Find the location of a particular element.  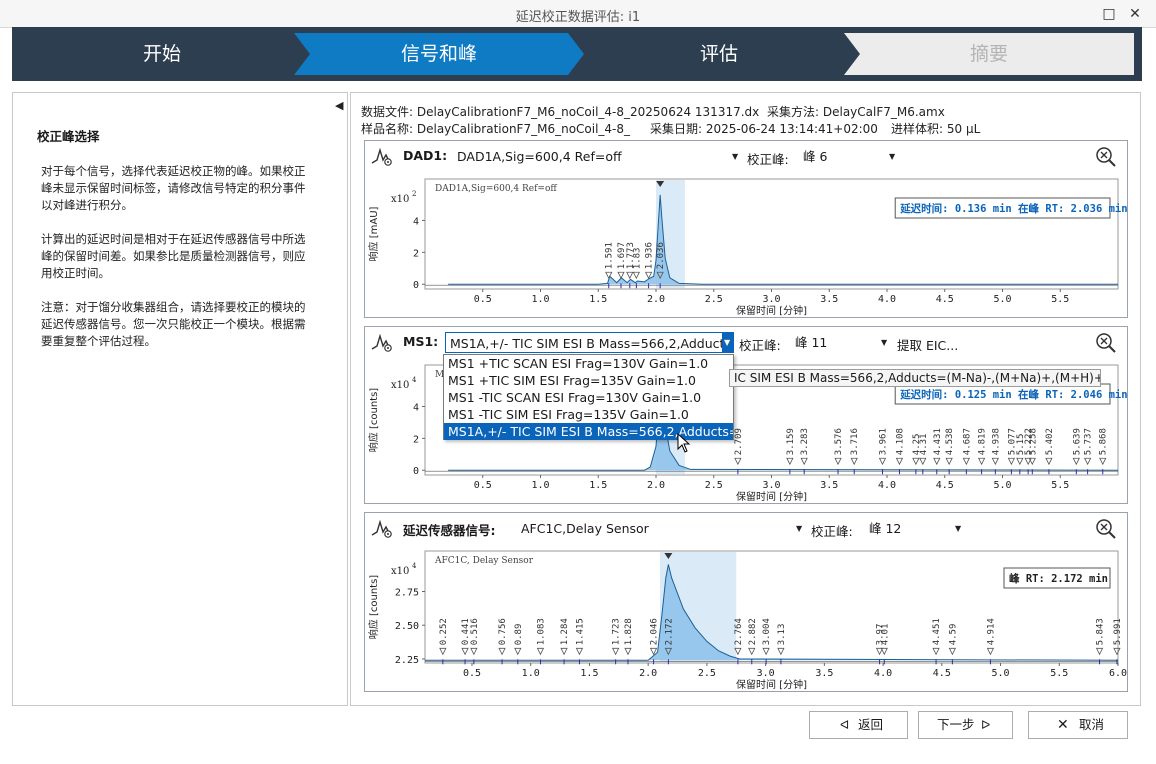

peak-rt-label: 1.723 is located at coordinates (617, 631).